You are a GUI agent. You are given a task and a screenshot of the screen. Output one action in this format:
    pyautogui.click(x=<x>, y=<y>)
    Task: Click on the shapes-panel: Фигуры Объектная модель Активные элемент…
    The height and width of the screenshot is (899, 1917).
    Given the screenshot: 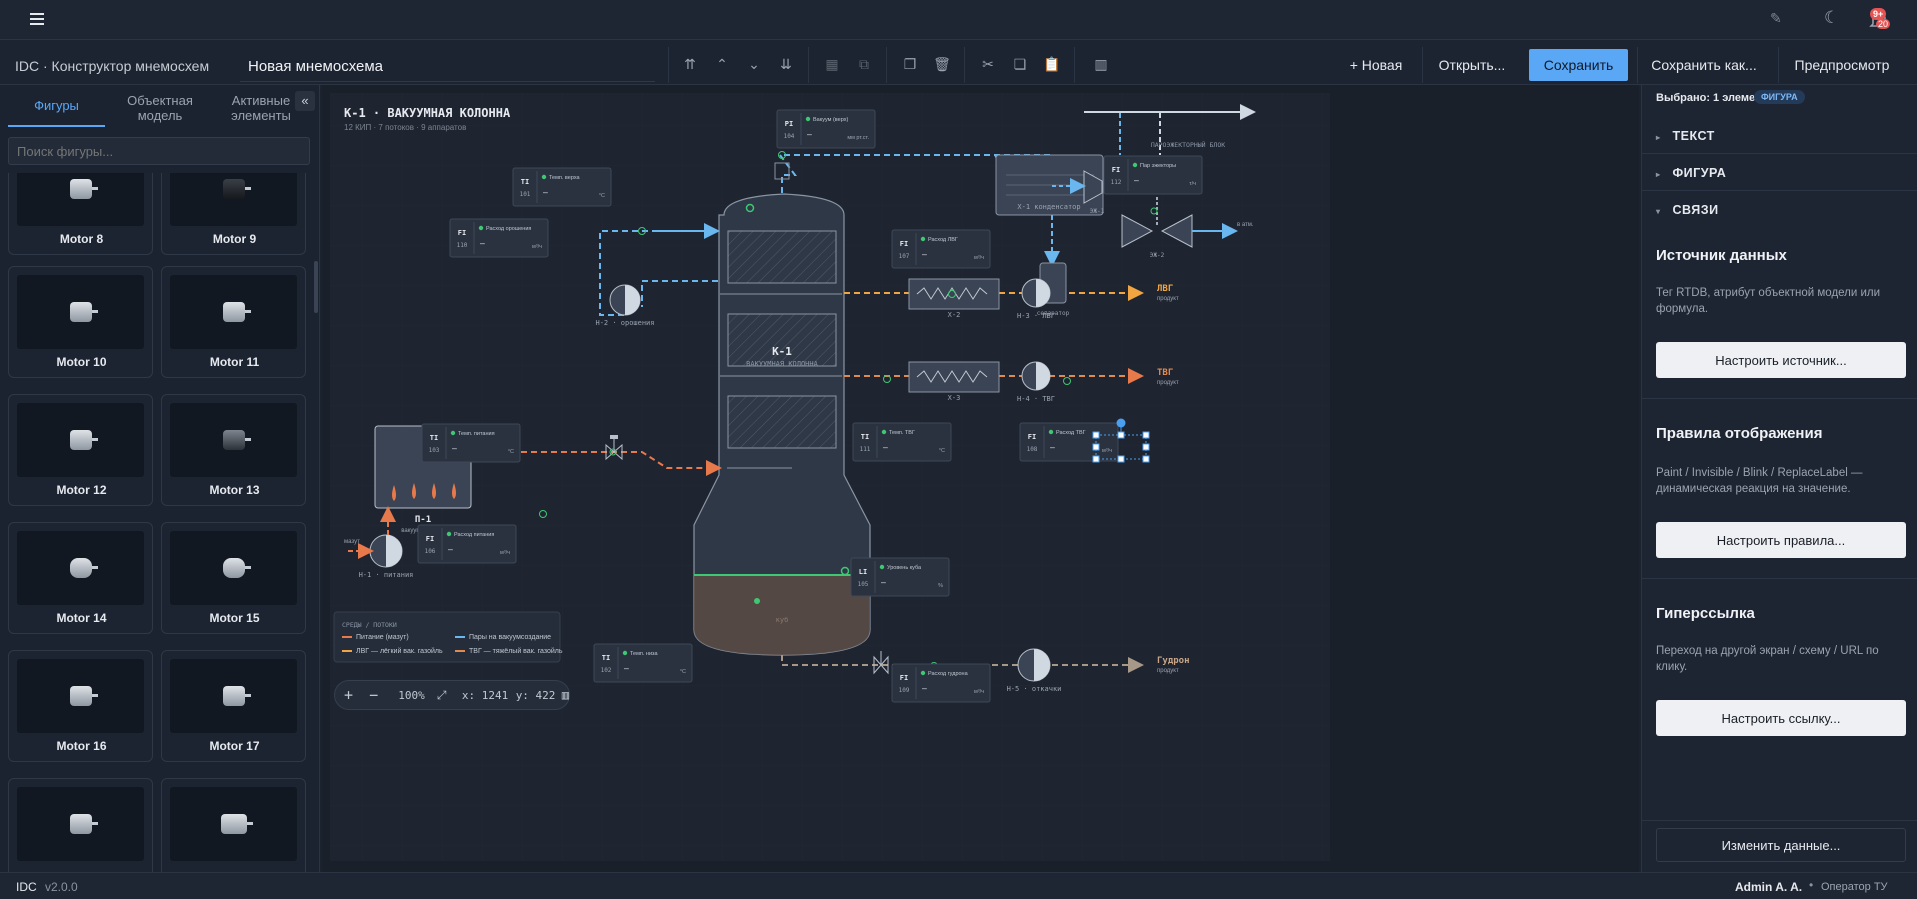 What is the action you would take?
    pyautogui.click(x=160, y=478)
    